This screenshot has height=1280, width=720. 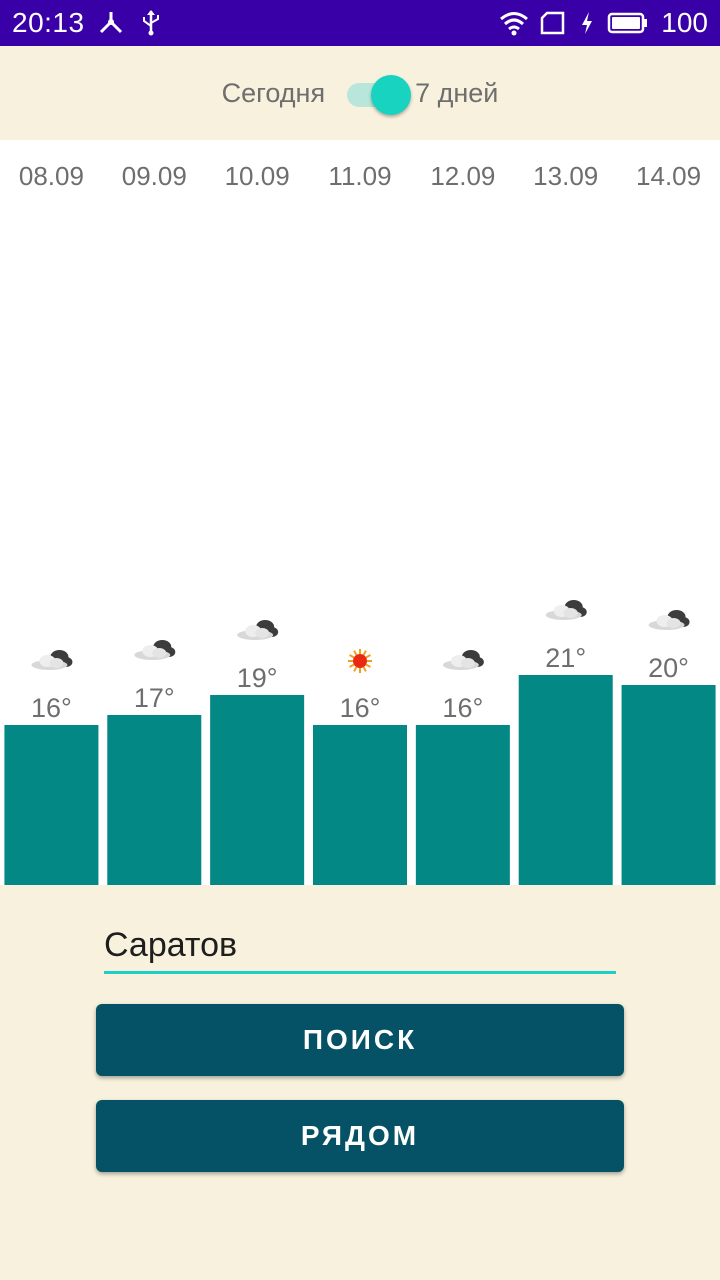 I want to click on city-input-wrap, so click(x=360, y=949).